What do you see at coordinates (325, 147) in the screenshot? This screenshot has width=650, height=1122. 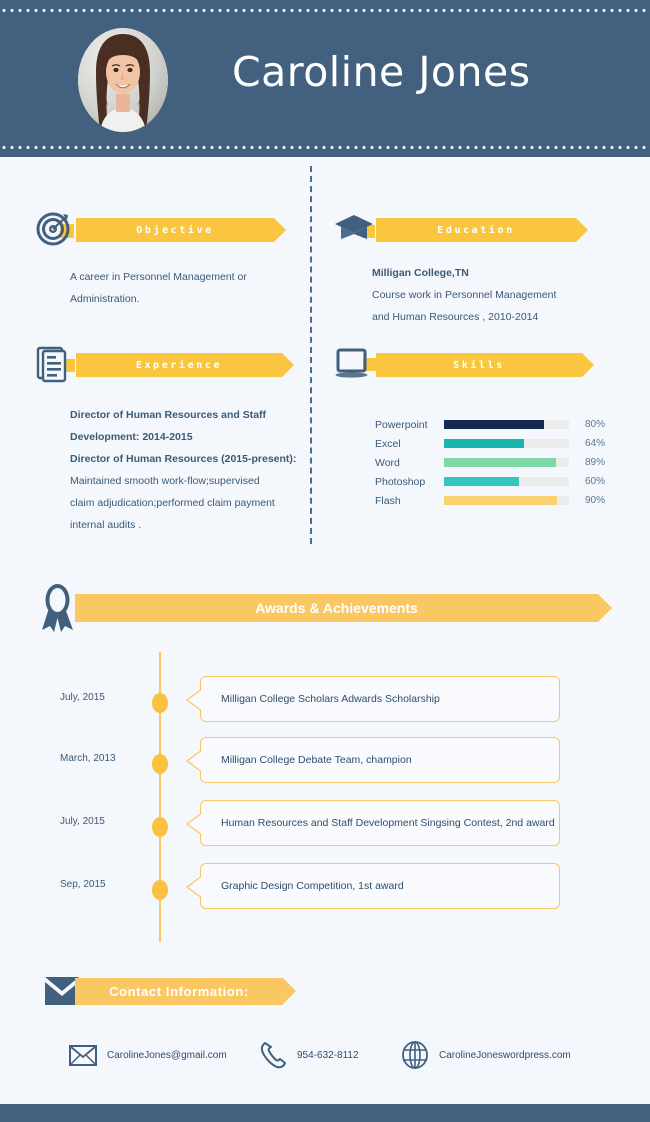 I see `dotted-rule-bottom` at bounding box center [325, 147].